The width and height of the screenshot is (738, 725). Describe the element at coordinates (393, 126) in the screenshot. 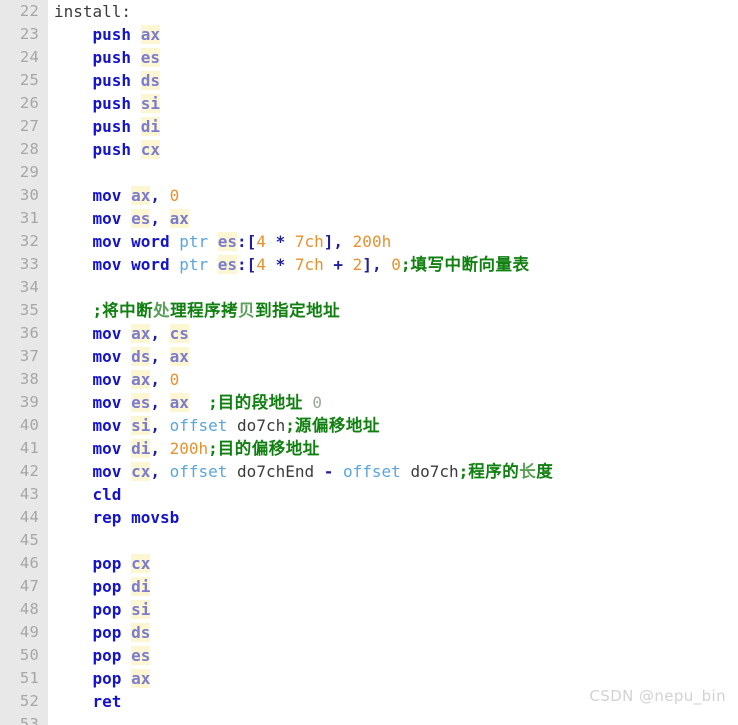

I see `code-line: push di` at that location.